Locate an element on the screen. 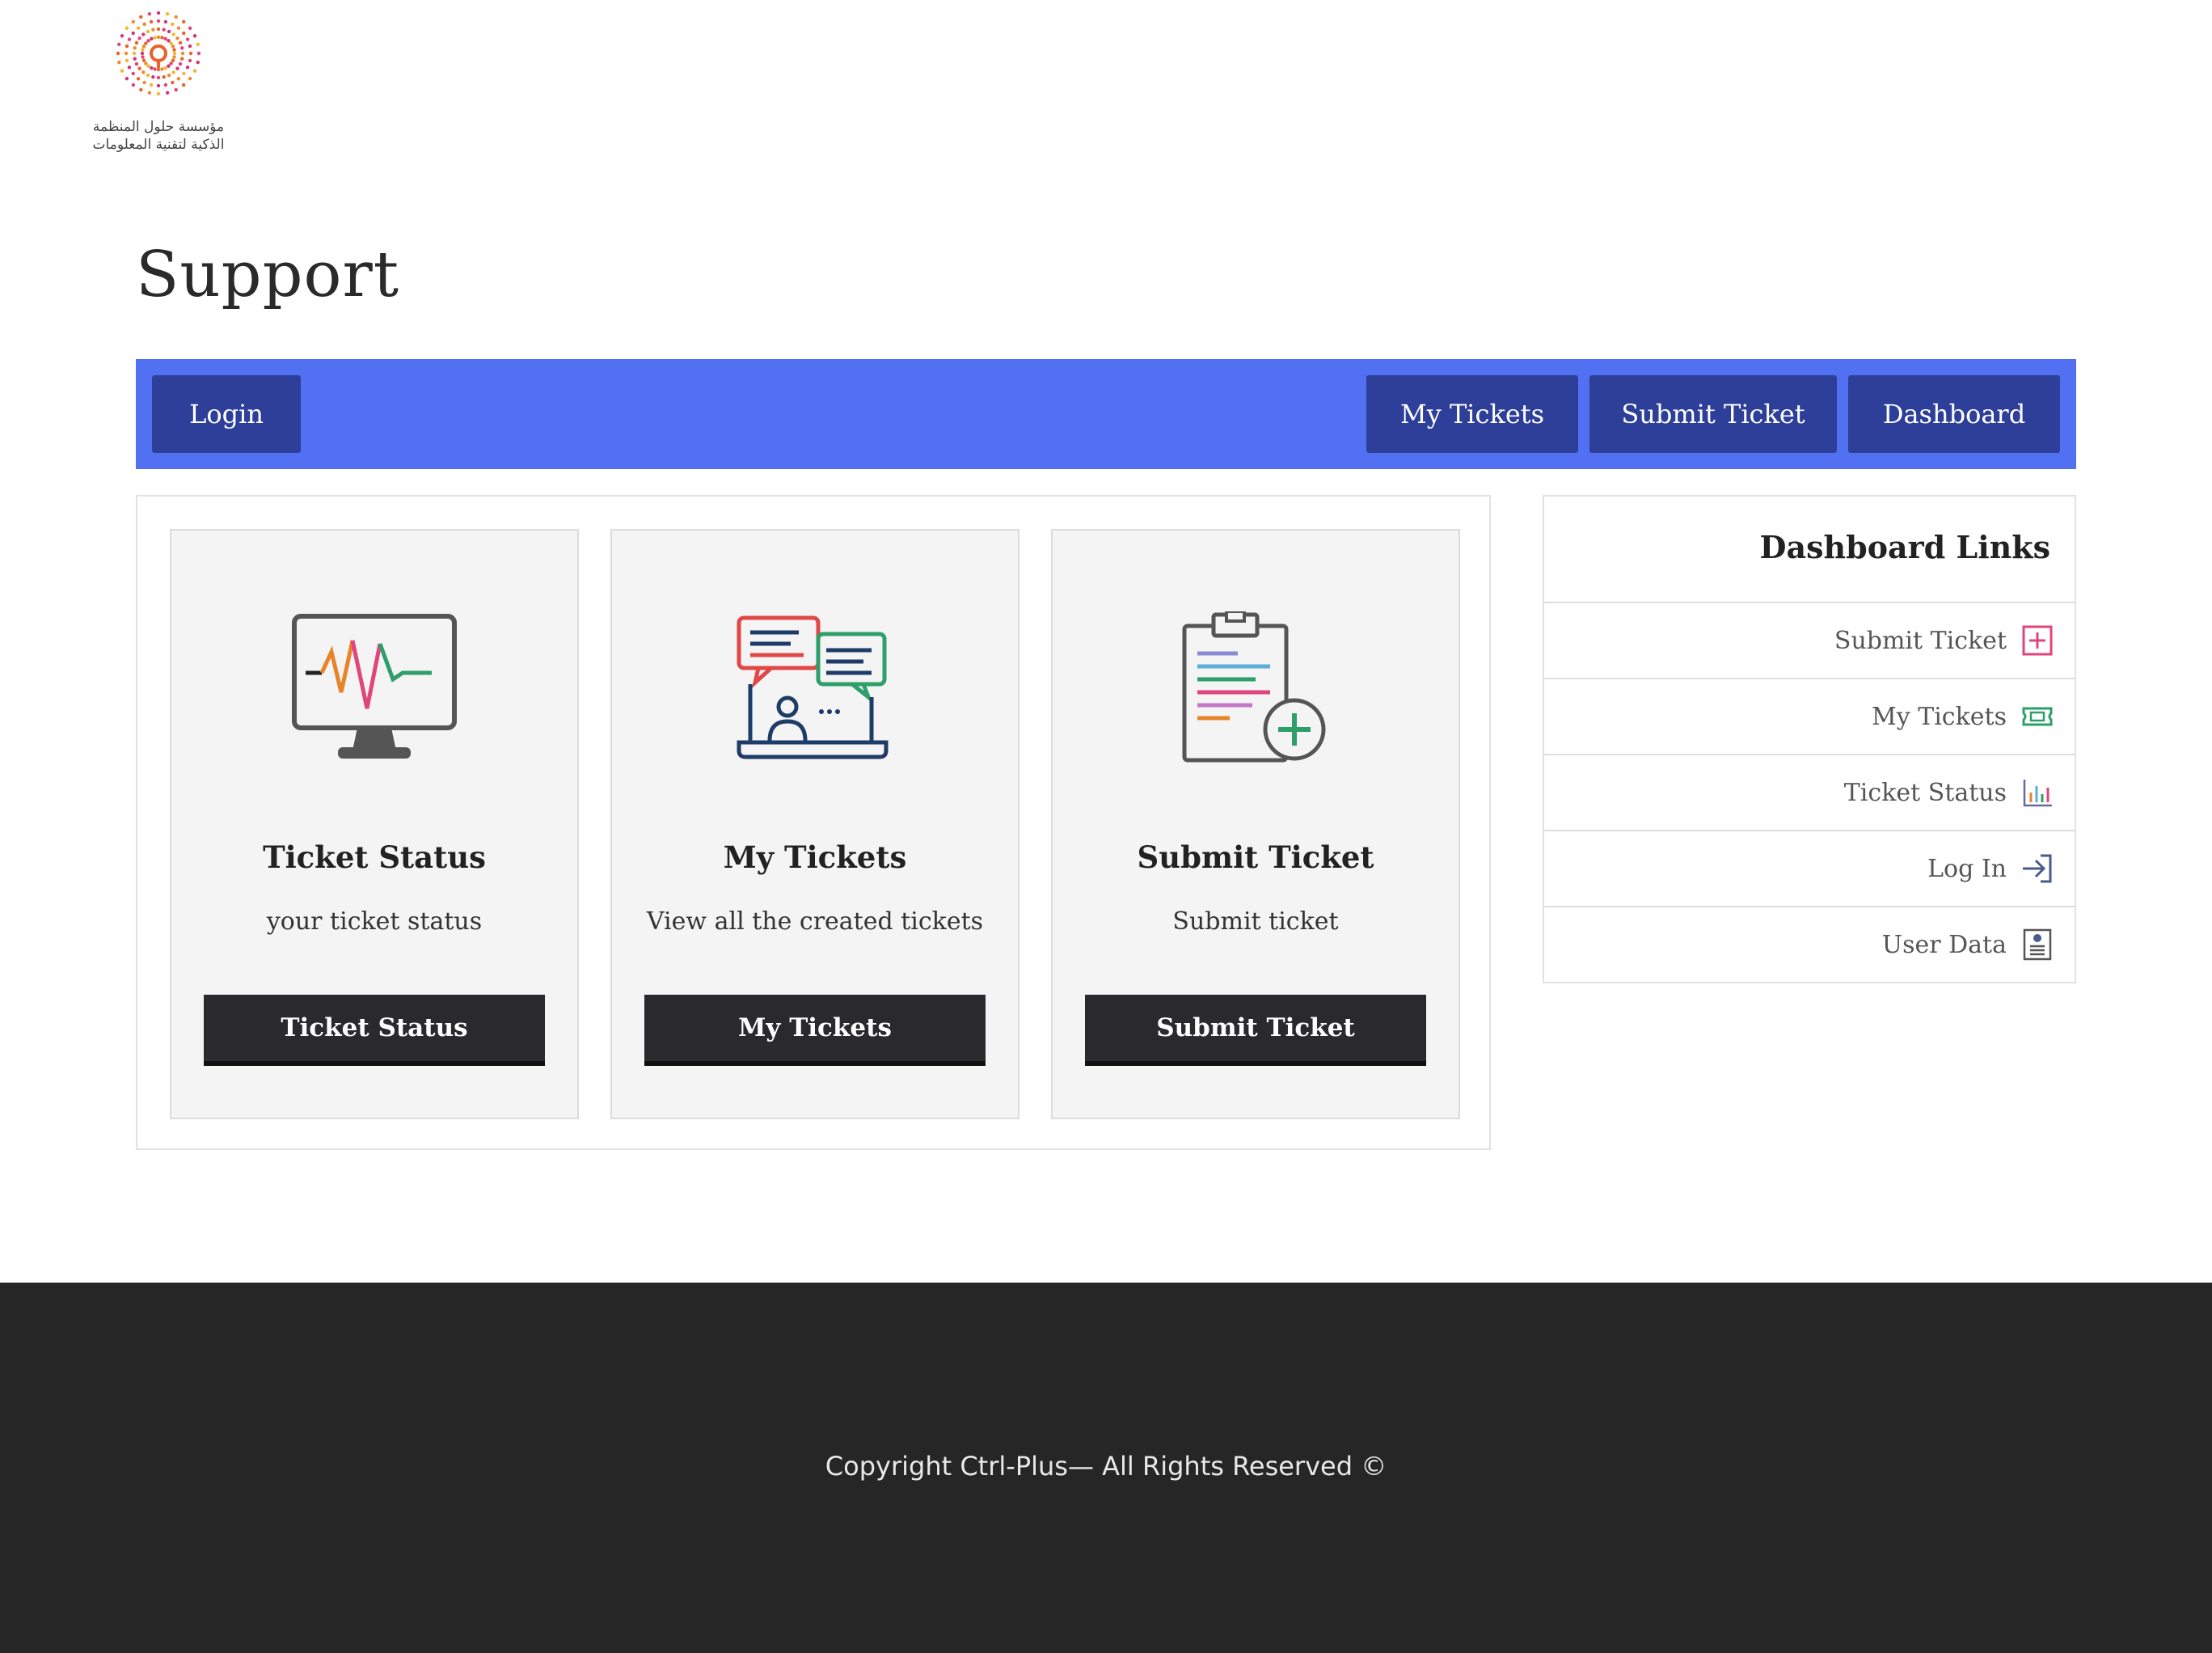 The image size is (2212, 1653). dashboard-link-label: Log In is located at coordinates (1967, 868).